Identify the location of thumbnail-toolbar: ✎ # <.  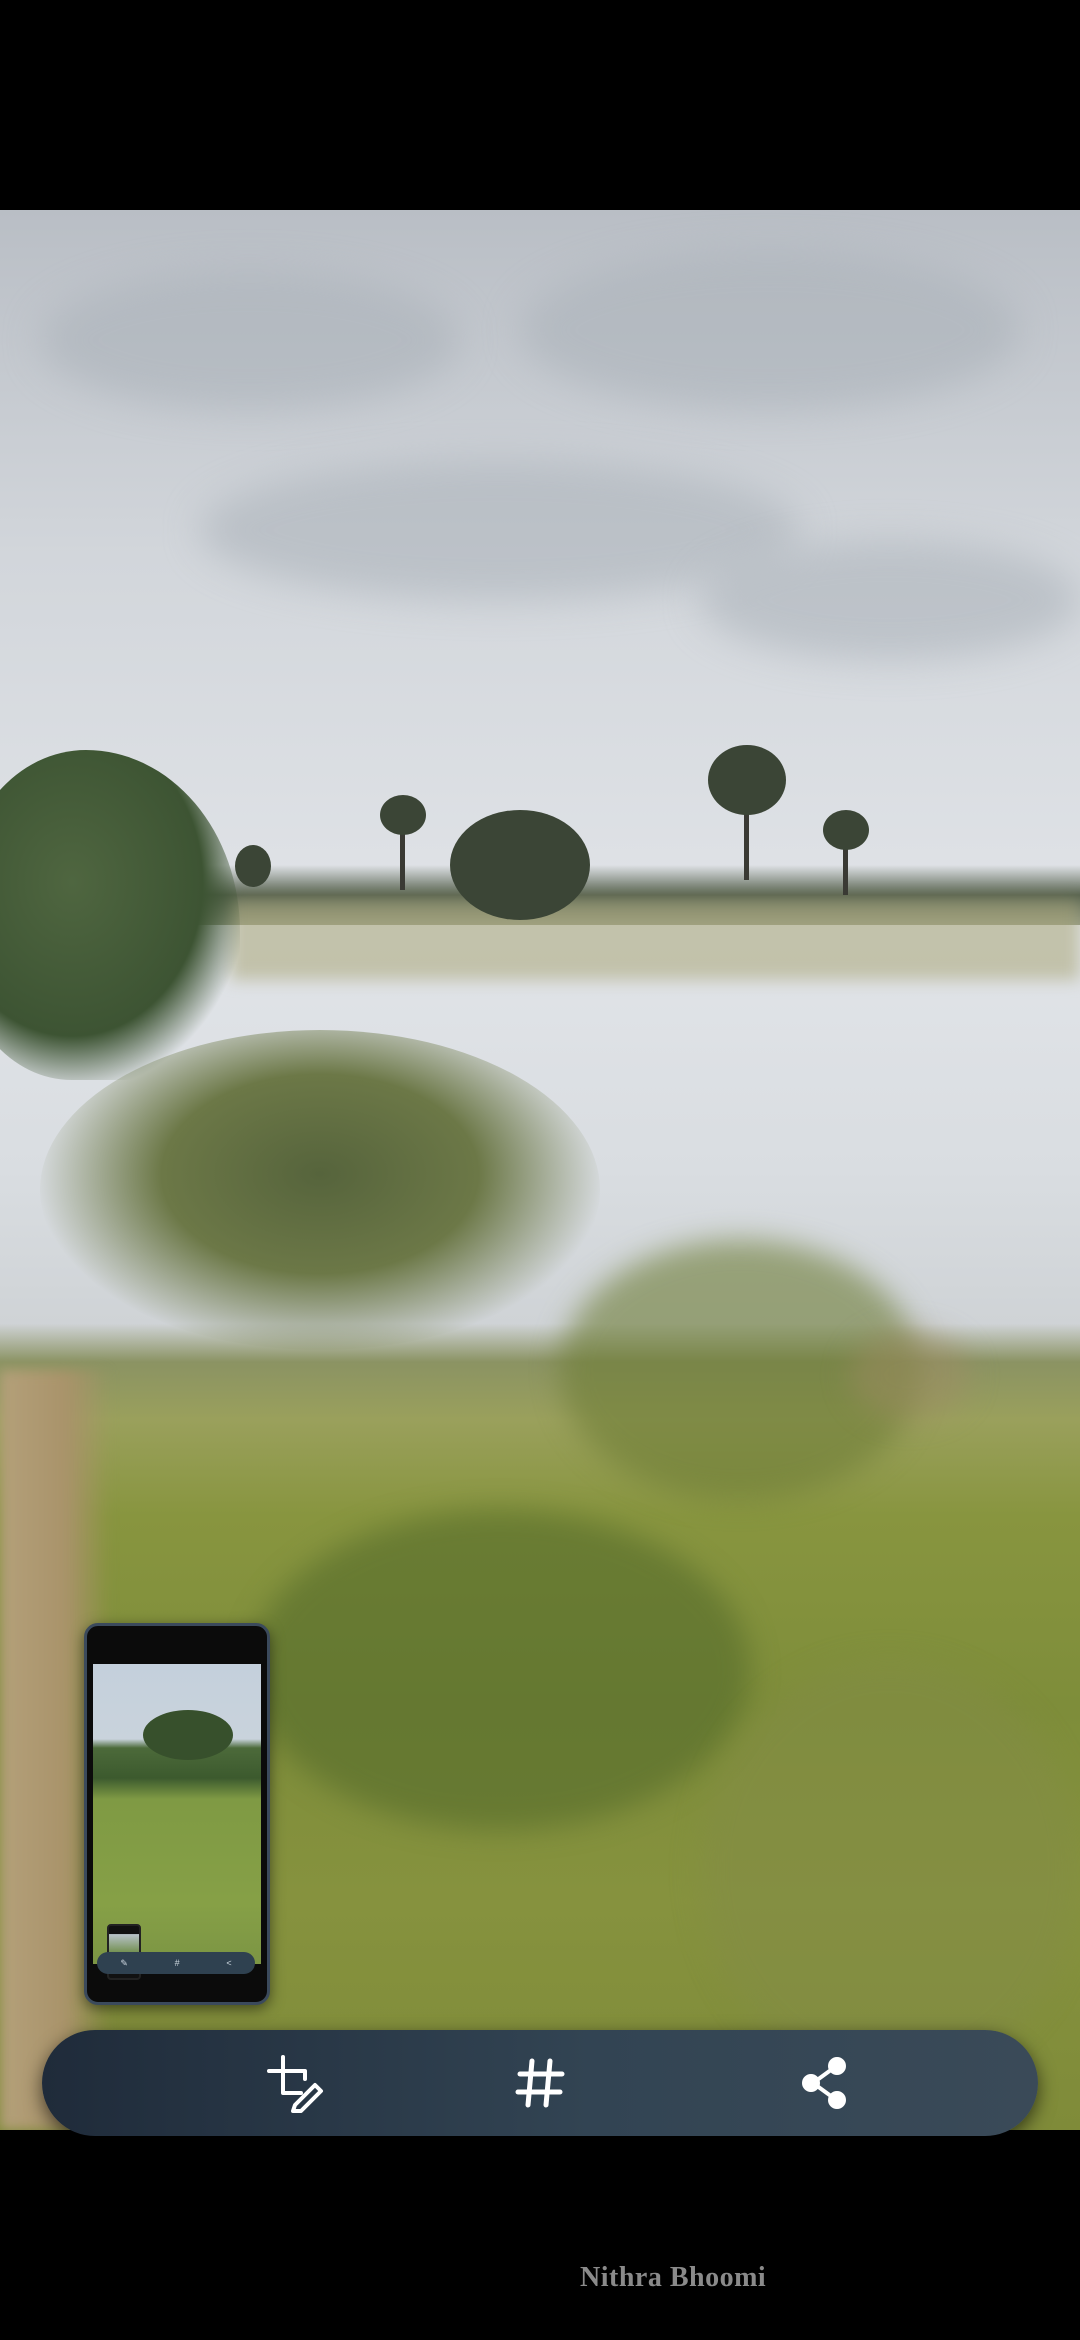
(176, 1963).